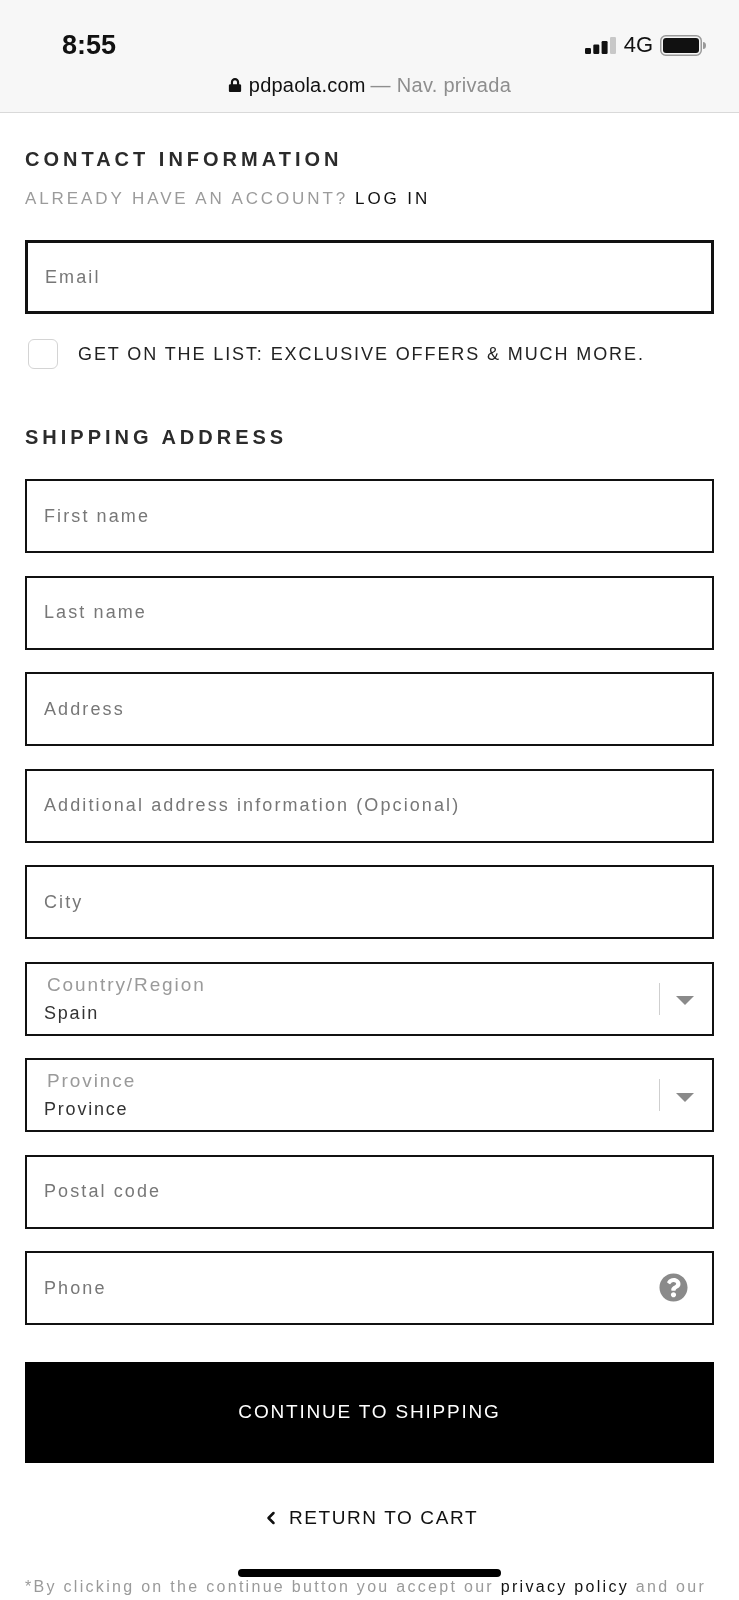 The width and height of the screenshot is (739, 1600). I want to click on help-icon, so click(673, 1287).